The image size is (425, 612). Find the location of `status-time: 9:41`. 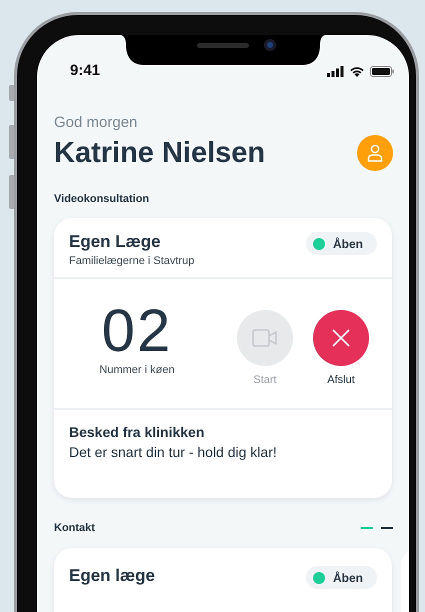

status-time: 9:41 is located at coordinates (85, 71).